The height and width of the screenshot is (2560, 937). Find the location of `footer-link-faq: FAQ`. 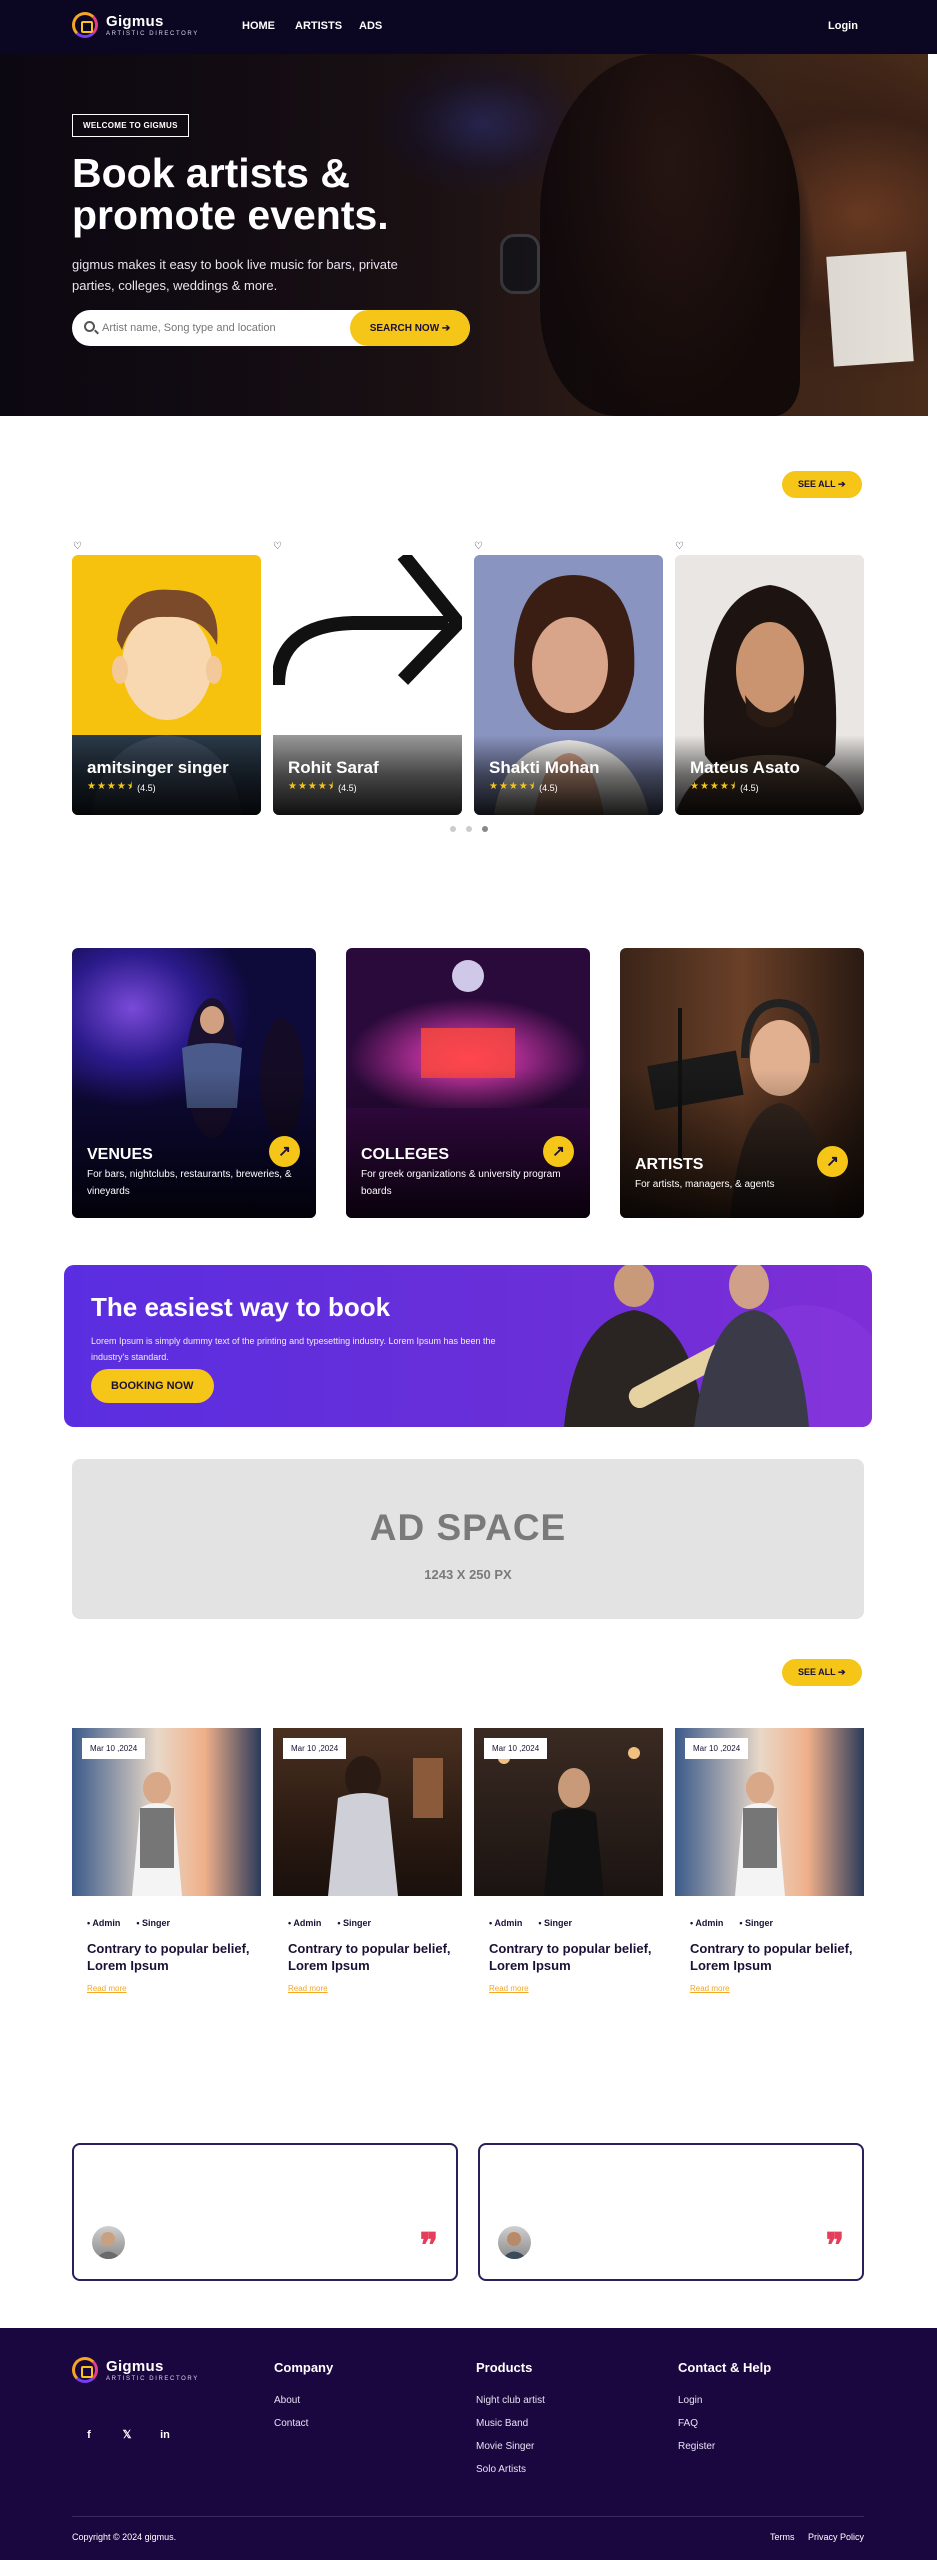

footer-link-faq: FAQ is located at coordinates (688, 2423).